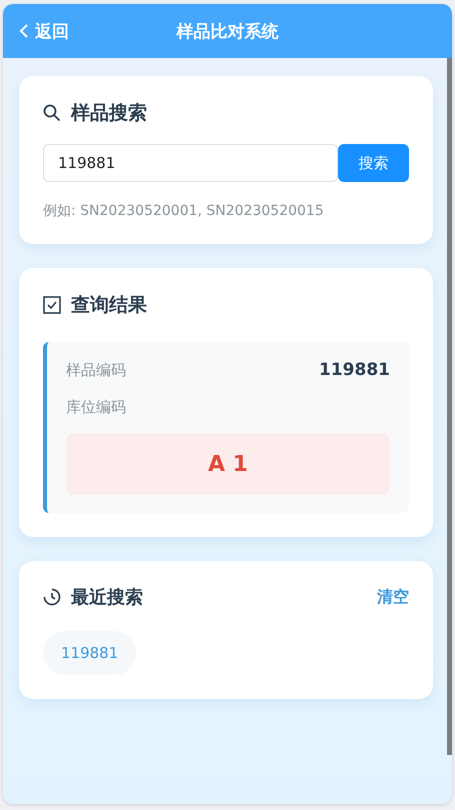 The width and height of the screenshot is (455, 810). I want to click on search-icon, so click(52, 113).